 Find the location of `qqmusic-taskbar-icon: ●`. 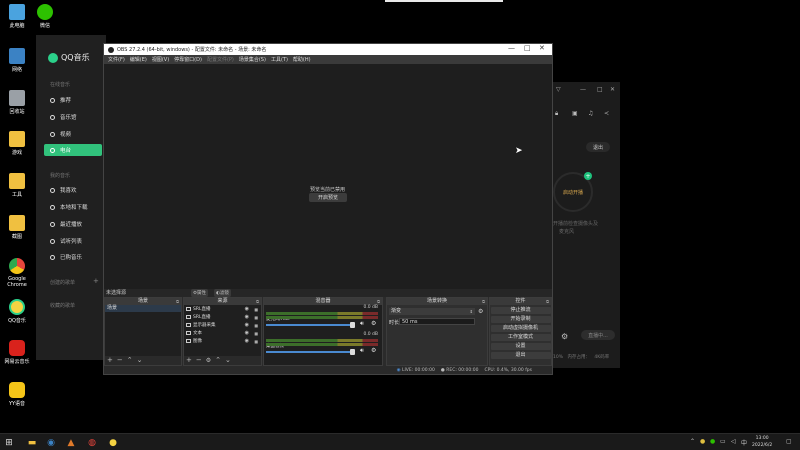

qqmusic-taskbar-icon: ● is located at coordinates (113, 442).